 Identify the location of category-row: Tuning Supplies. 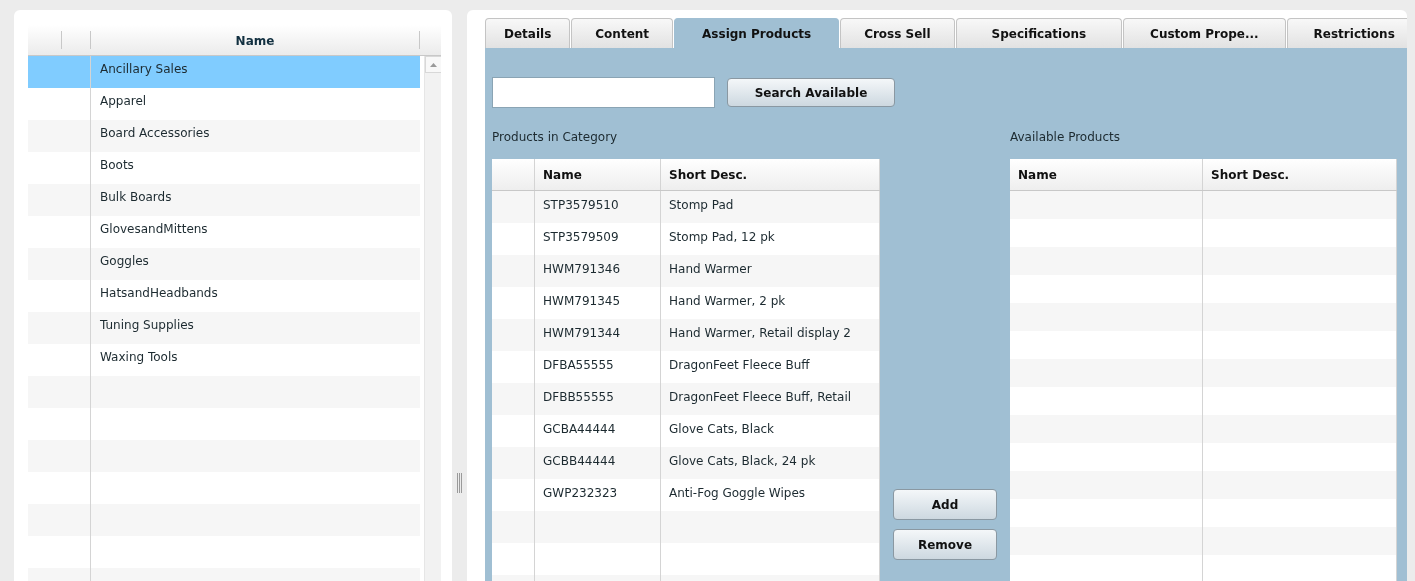
(224, 328).